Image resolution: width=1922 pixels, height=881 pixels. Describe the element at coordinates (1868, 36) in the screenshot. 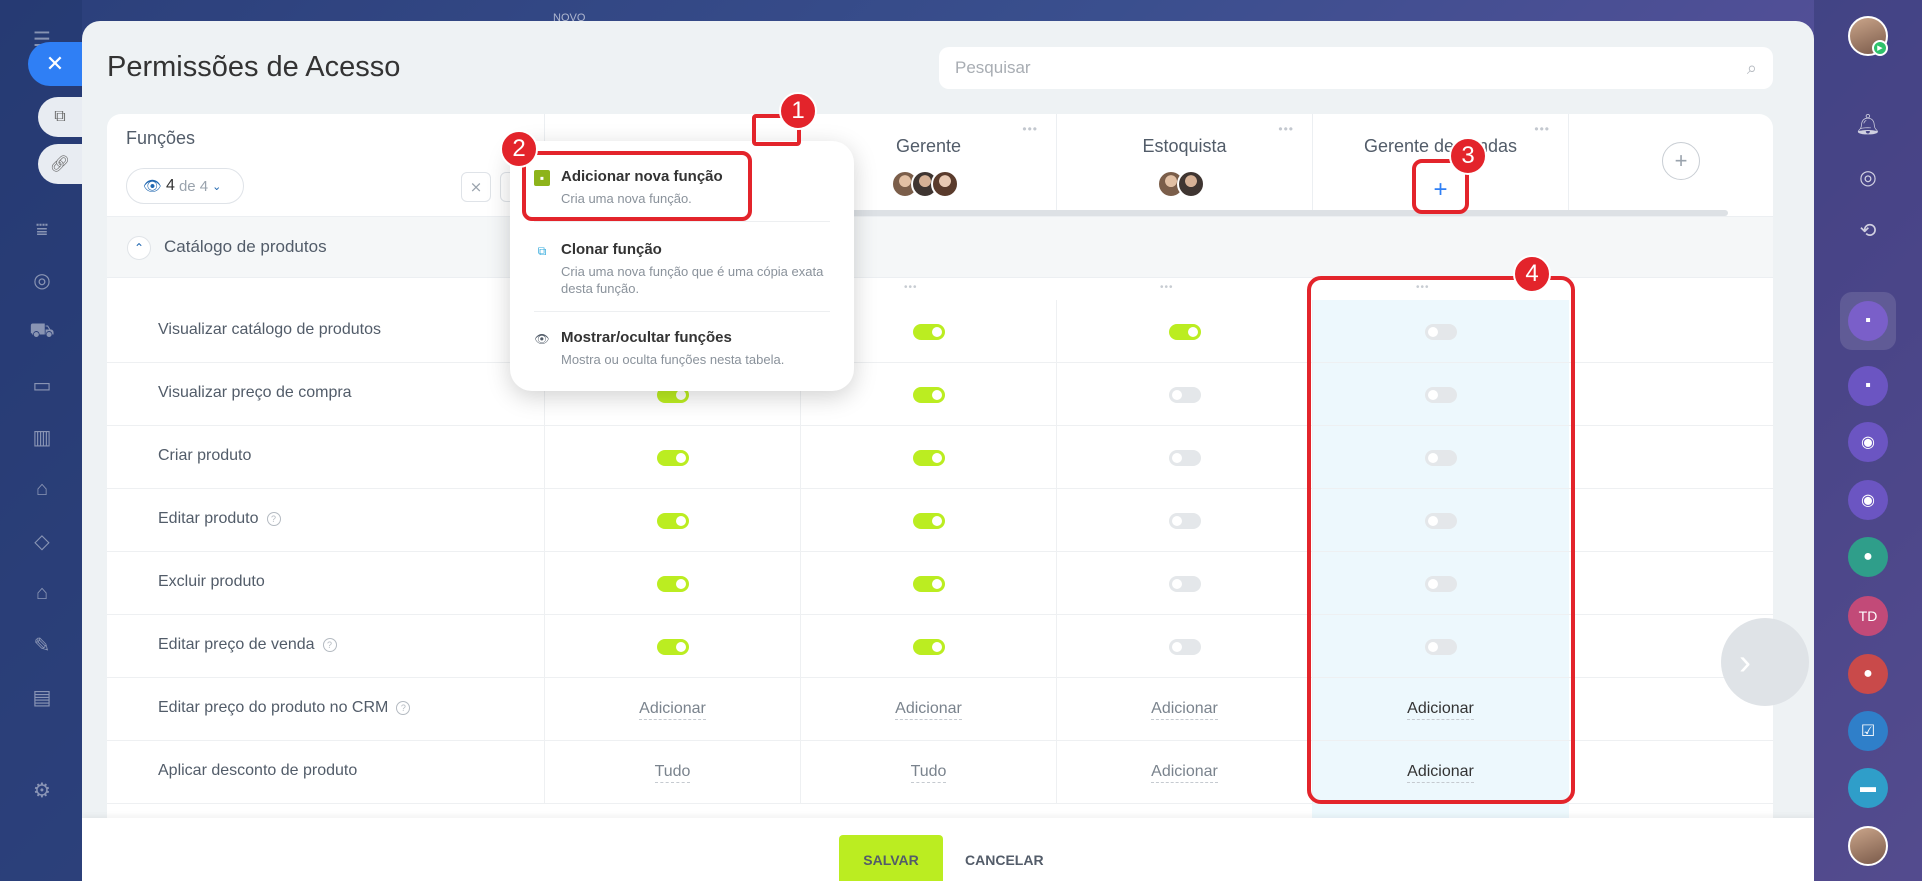

I see `user-avatar: ▶` at that location.